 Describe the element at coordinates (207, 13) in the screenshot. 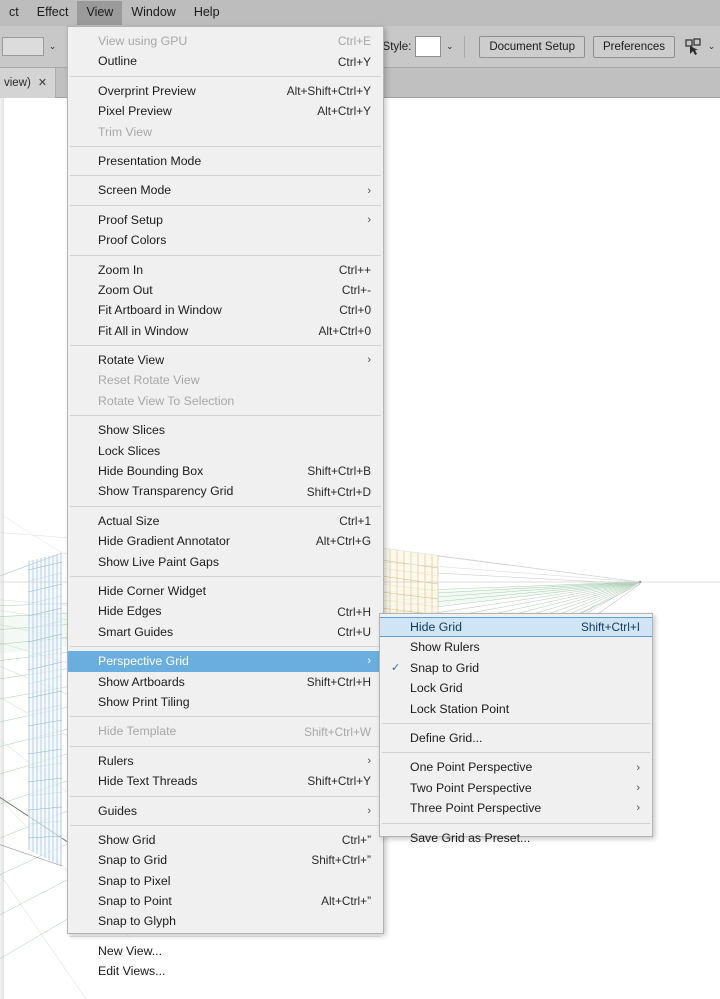

I see `menu-bar-item-help: Help` at that location.